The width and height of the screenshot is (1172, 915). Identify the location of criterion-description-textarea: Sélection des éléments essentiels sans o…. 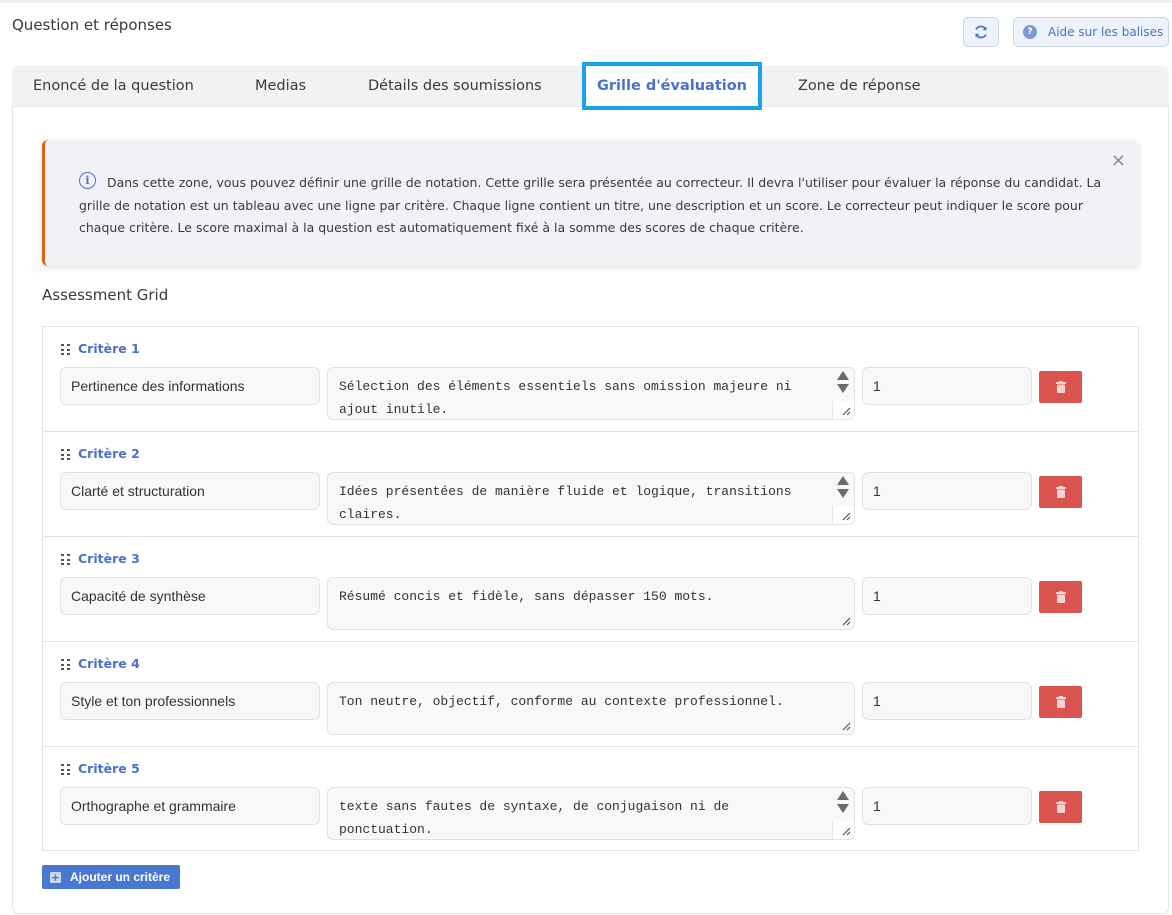
(591, 393).